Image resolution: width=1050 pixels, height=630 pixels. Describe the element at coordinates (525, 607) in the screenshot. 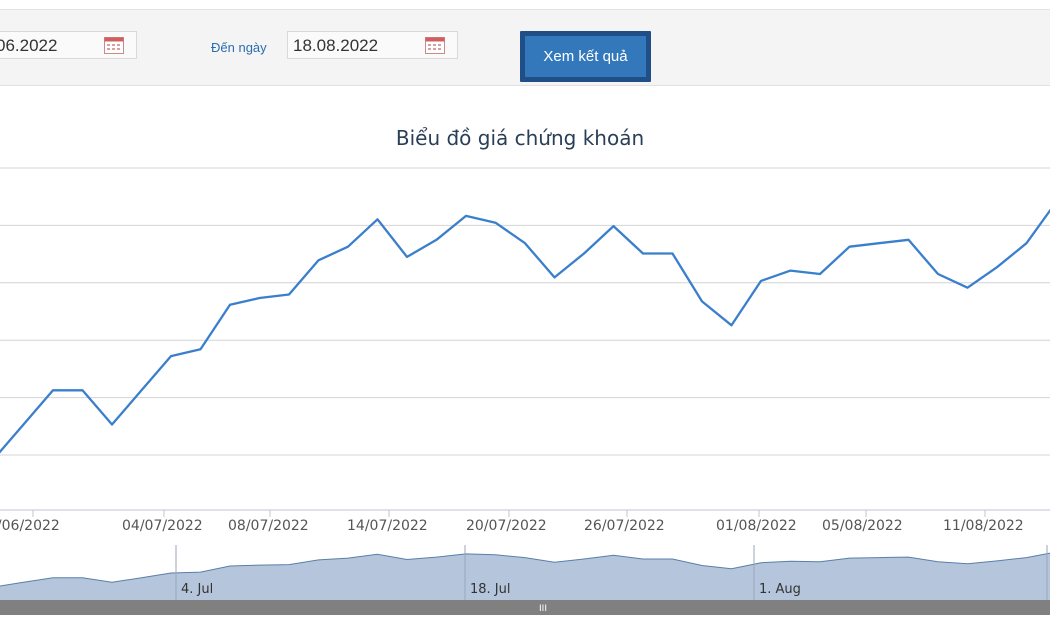

I see `scrollbar` at that location.